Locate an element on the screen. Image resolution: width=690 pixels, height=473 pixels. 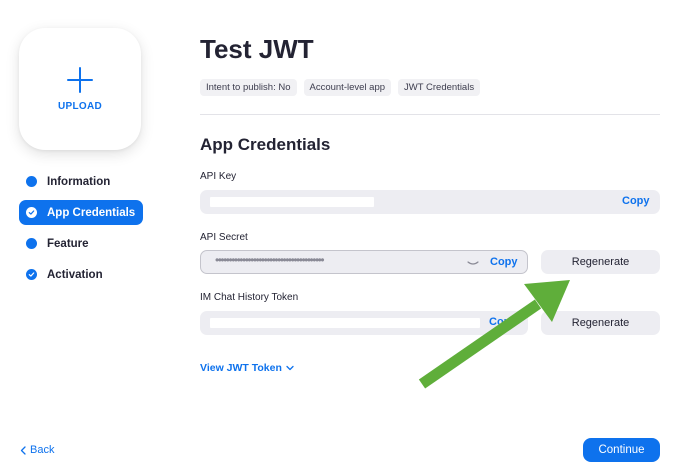
sidebar-item-app-credentials: App Credentials is located at coordinates (81, 212).